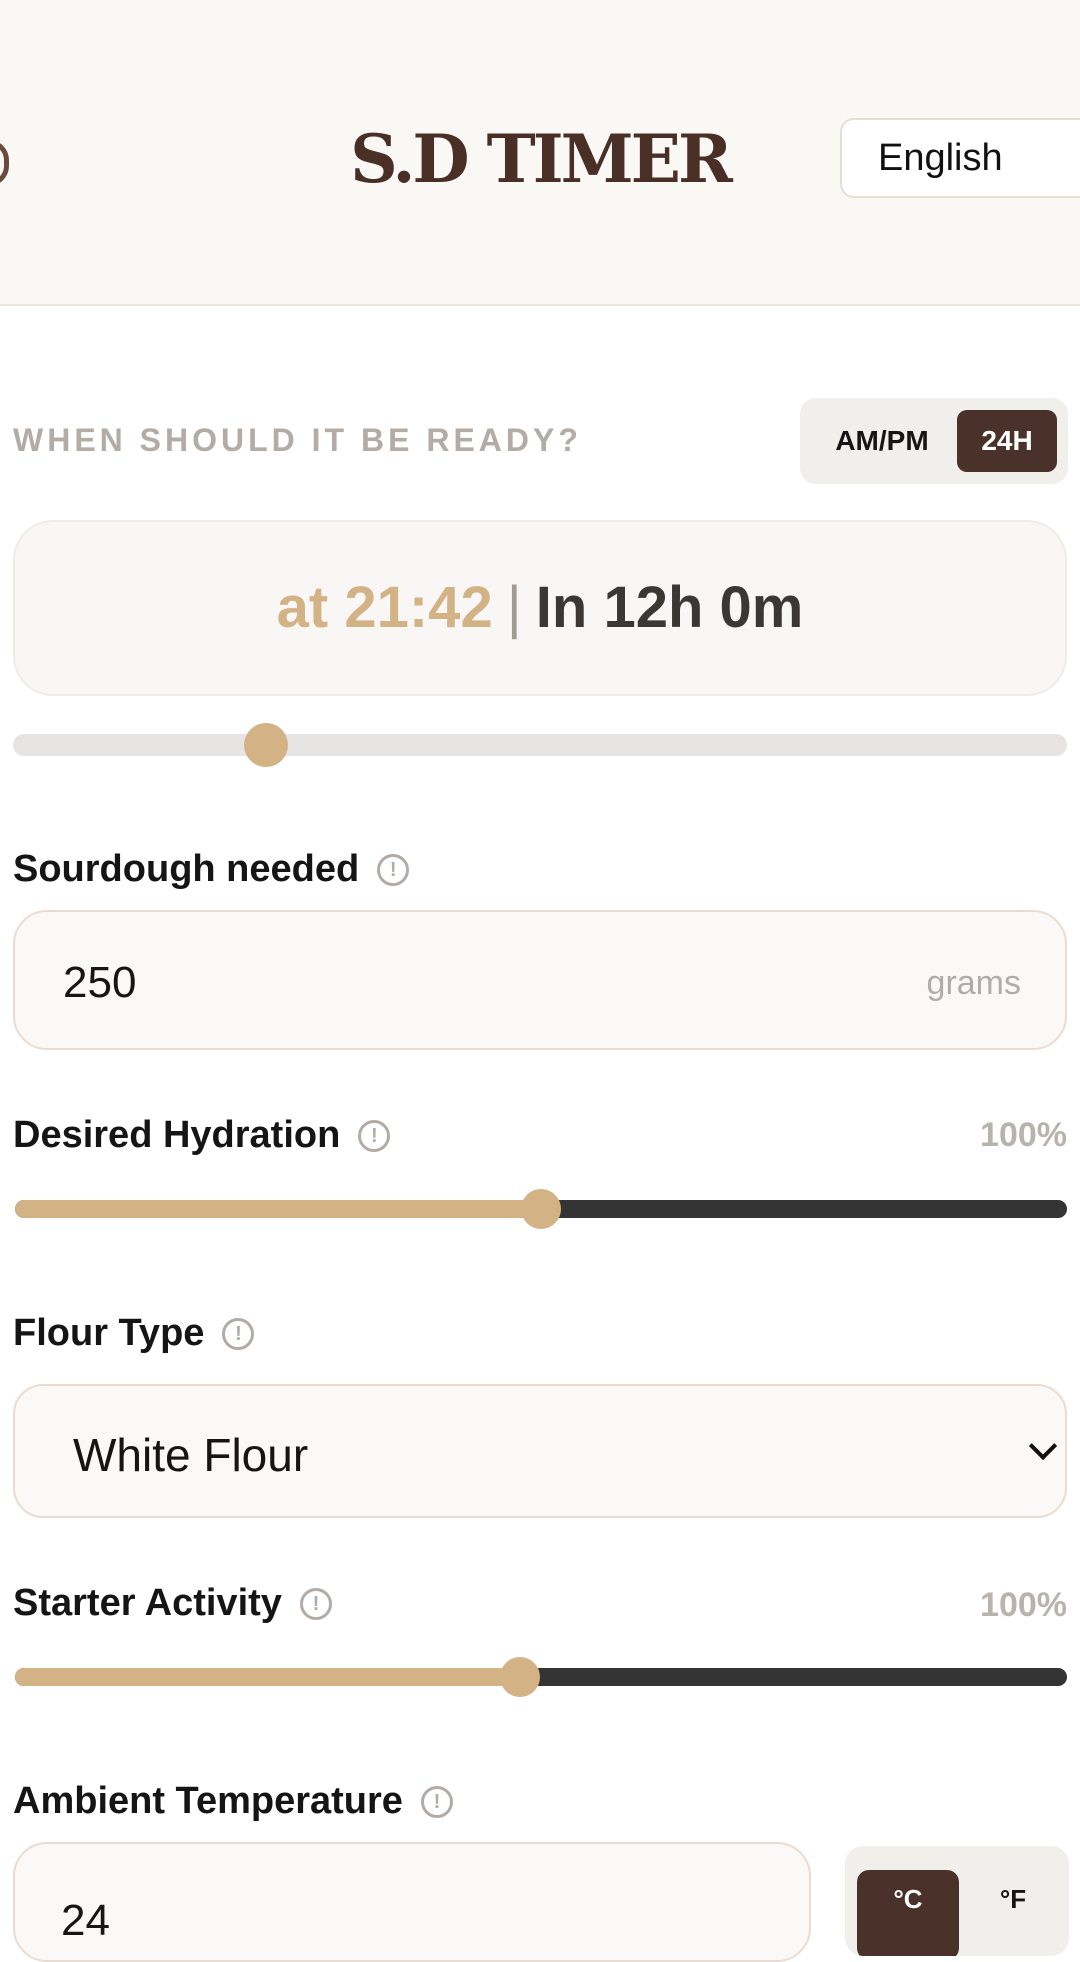  I want to click on starter-label: Starter Activity !, so click(172, 1603).